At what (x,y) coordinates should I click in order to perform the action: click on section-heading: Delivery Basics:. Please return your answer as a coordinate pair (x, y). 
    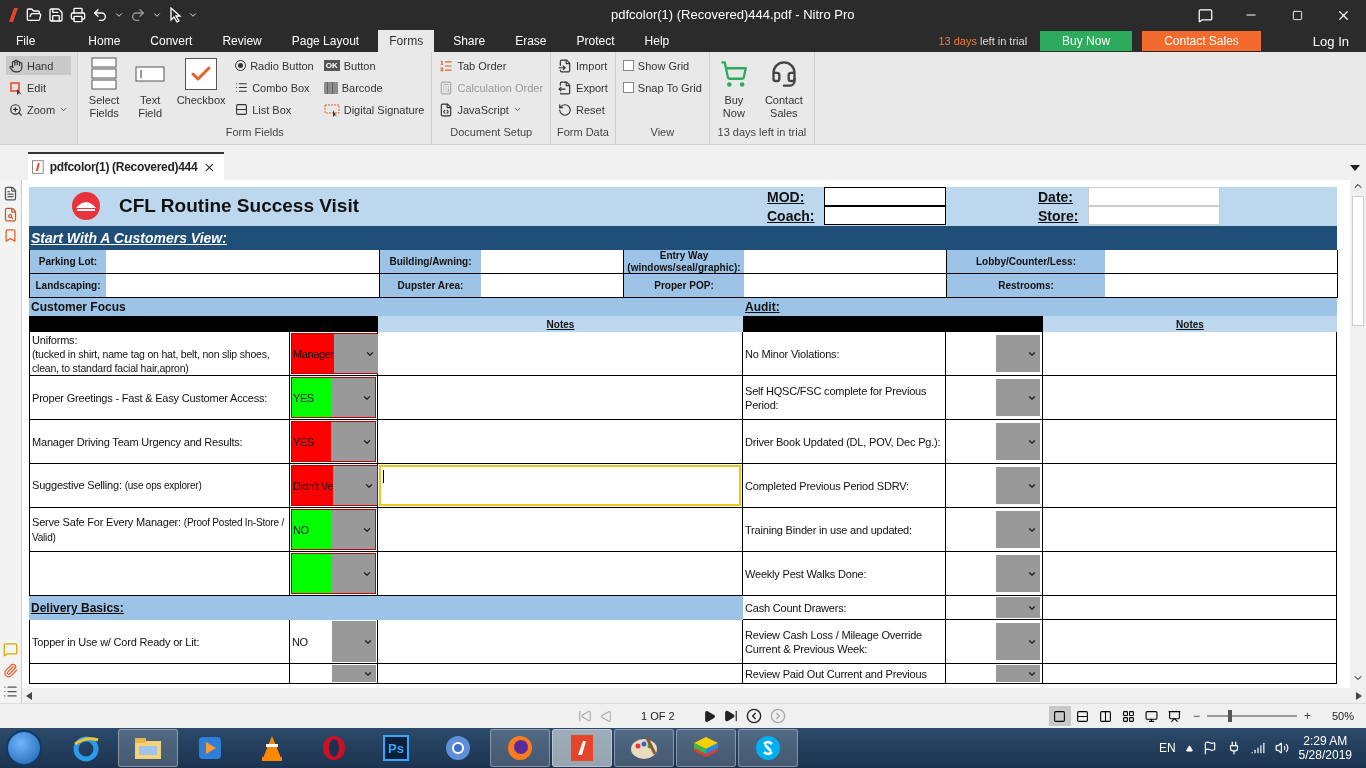
    Looking at the image, I should click on (386, 608).